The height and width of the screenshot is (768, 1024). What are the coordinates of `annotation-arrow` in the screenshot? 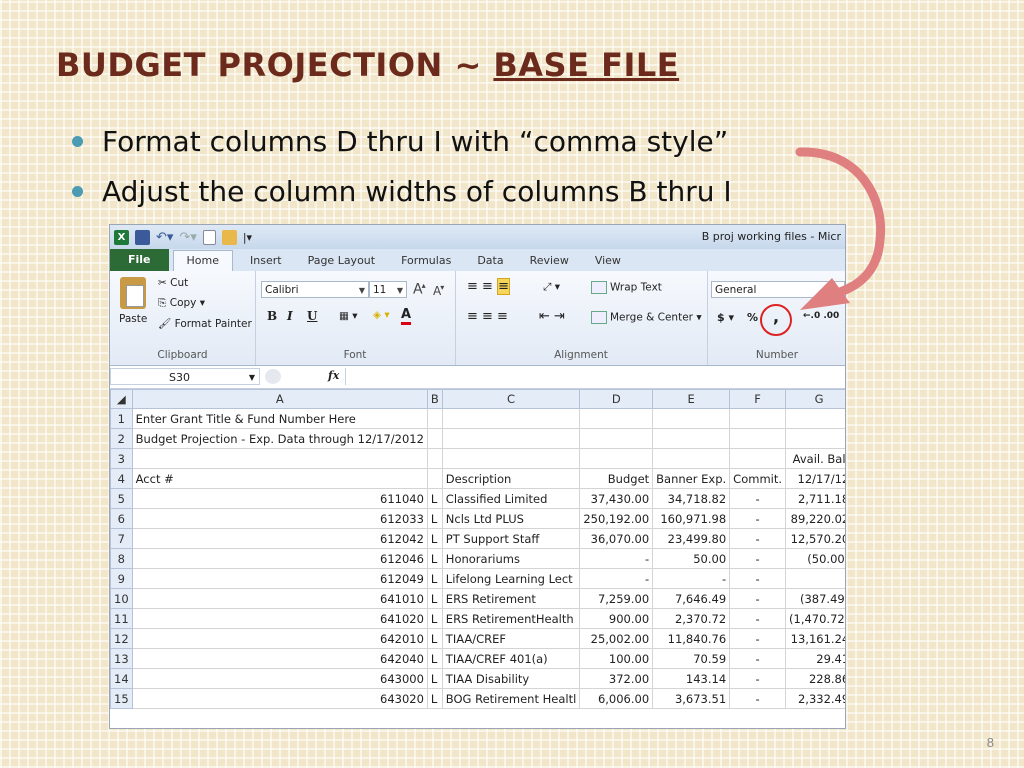 It's located at (840, 228).